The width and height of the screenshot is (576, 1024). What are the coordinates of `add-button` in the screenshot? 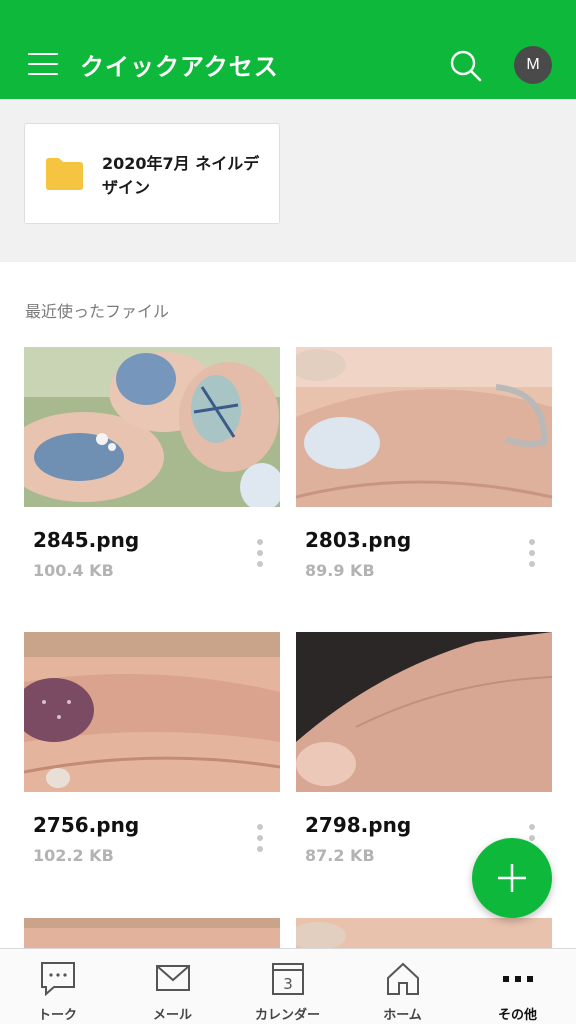 It's located at (512, 878).